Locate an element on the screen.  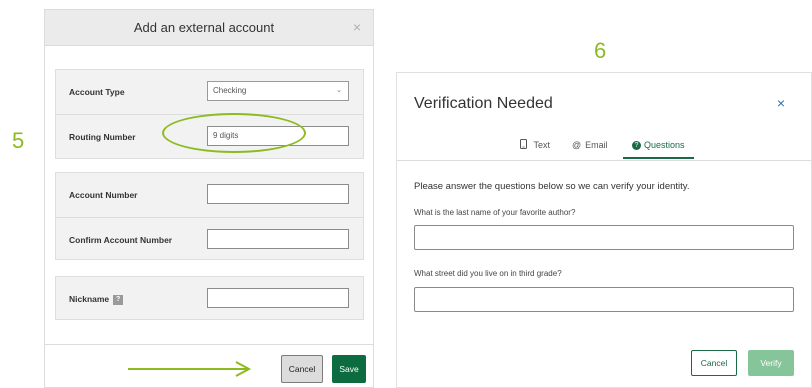
confirm-account-number-label: Confirm Account Number is located at coordinates (121, 240).